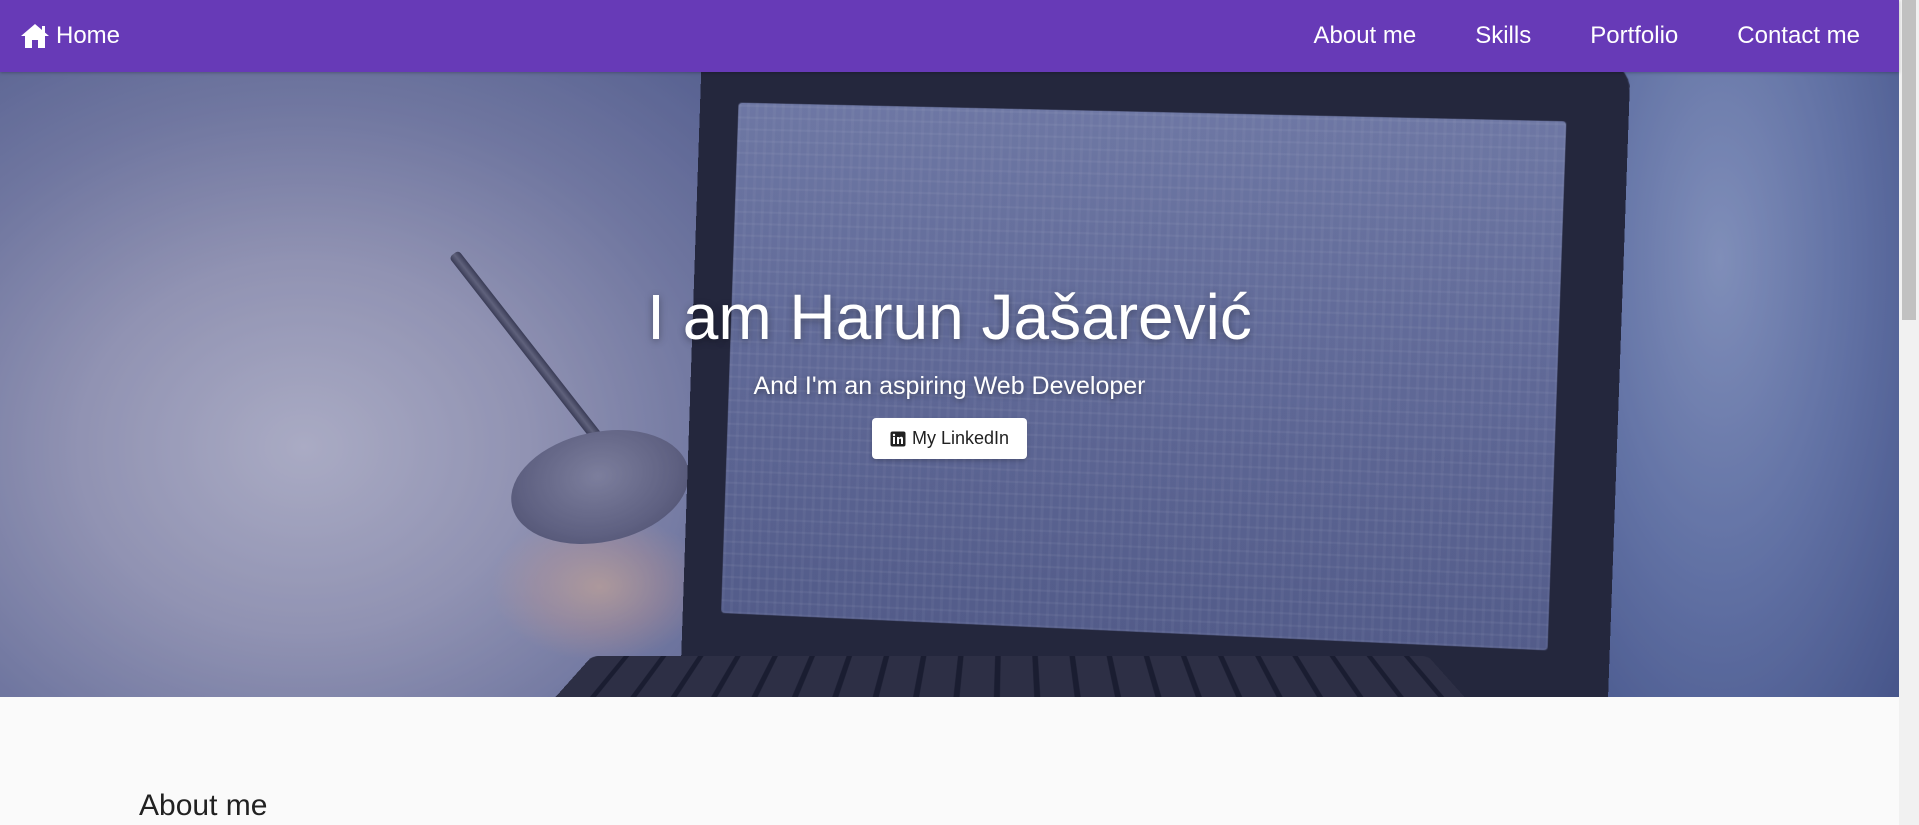  Describe the element at coordinates (203, 805) in the screenshot. I see `about-title: About me` at that location.